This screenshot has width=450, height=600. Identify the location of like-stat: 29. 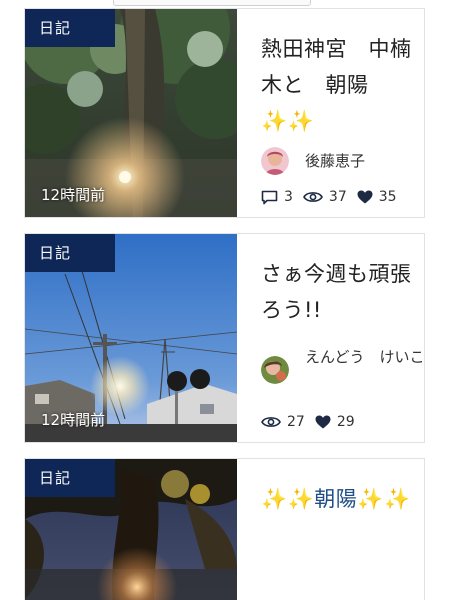
(335, 422).